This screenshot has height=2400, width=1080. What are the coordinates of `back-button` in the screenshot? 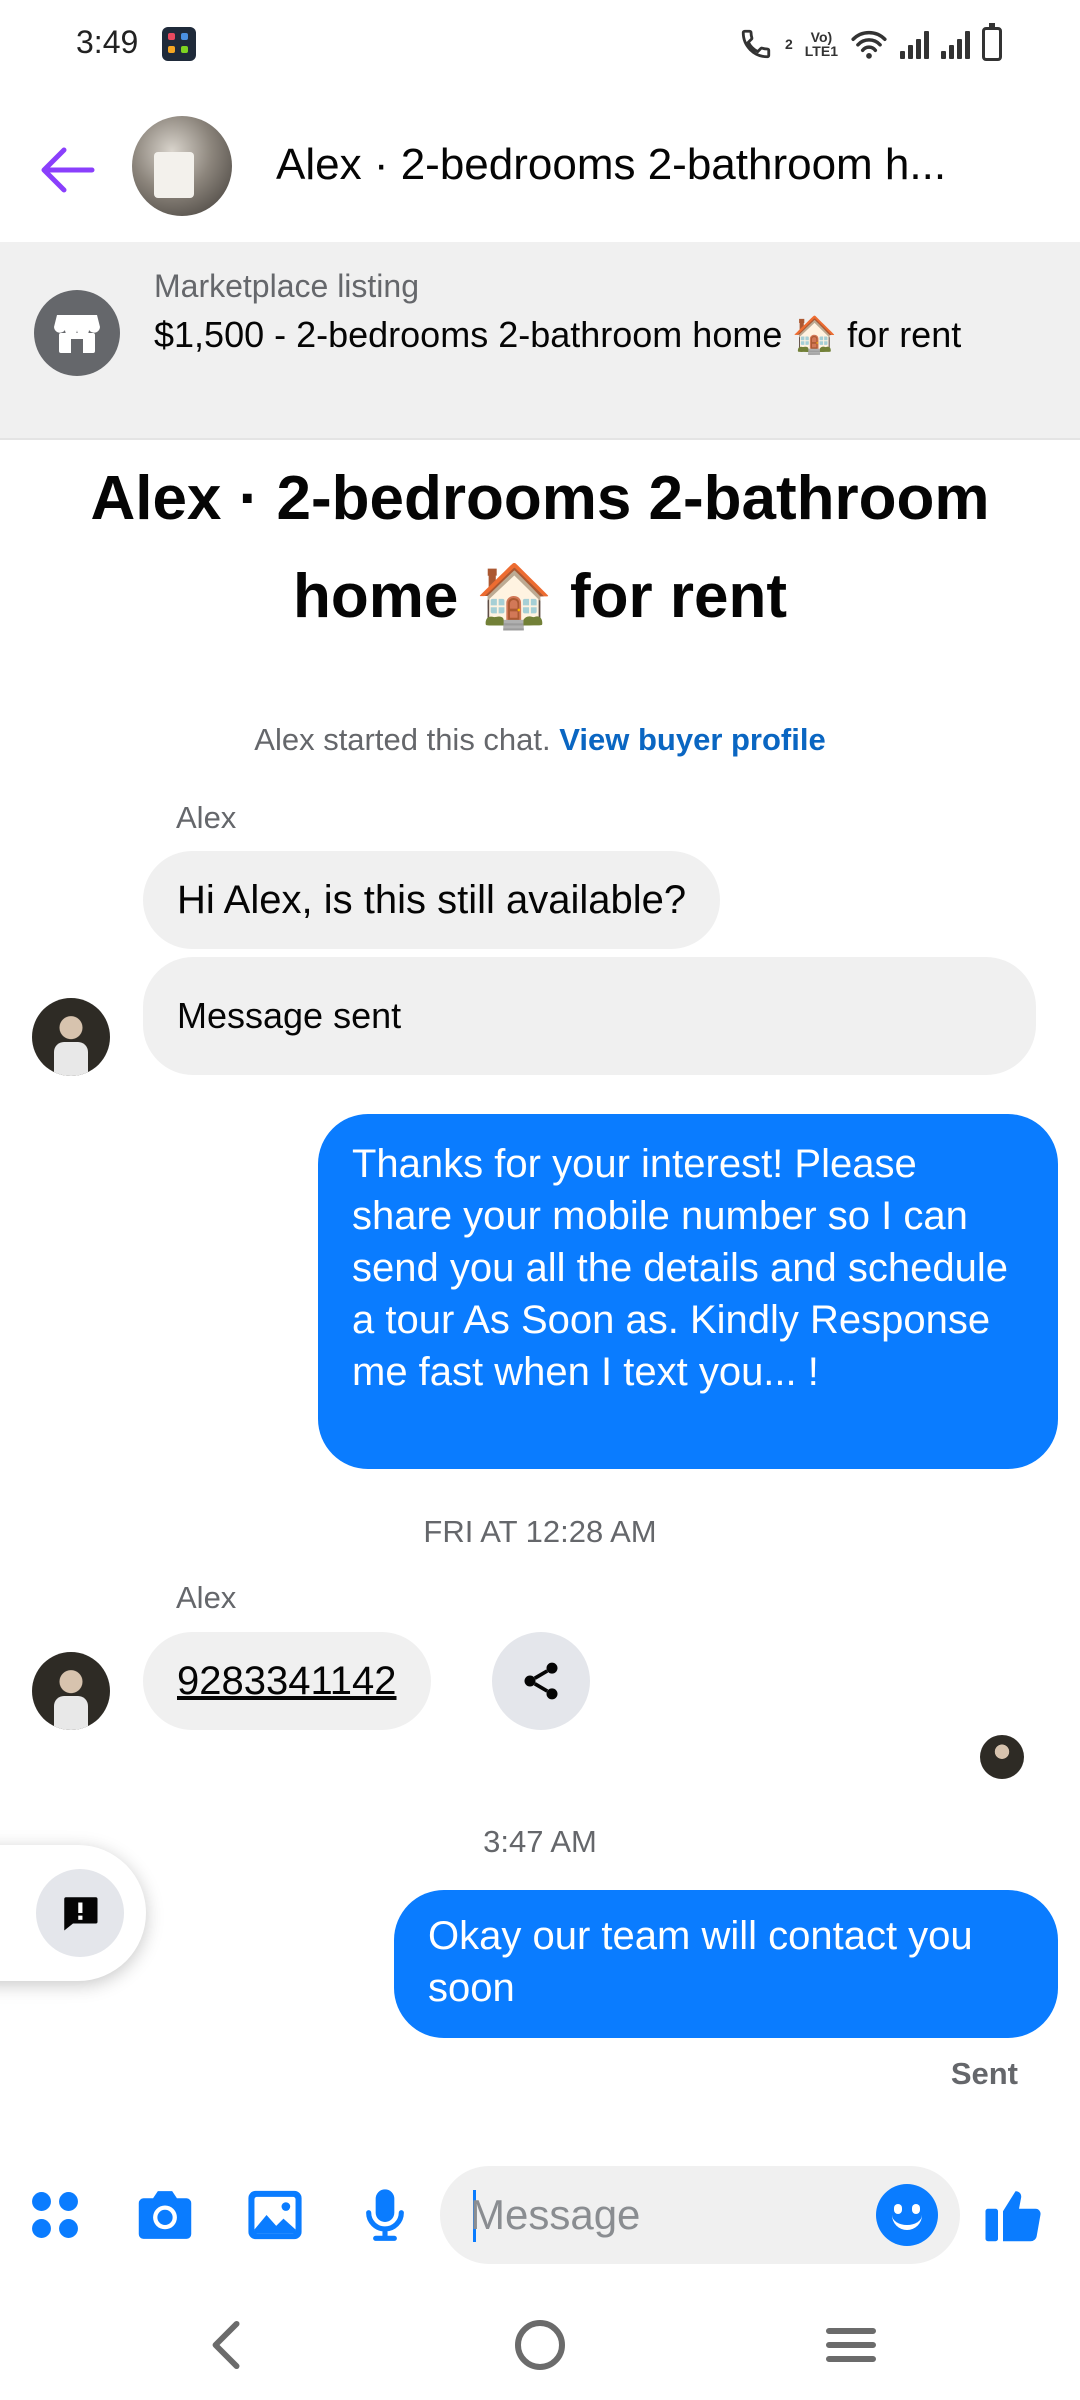 It's located at (66, 170).